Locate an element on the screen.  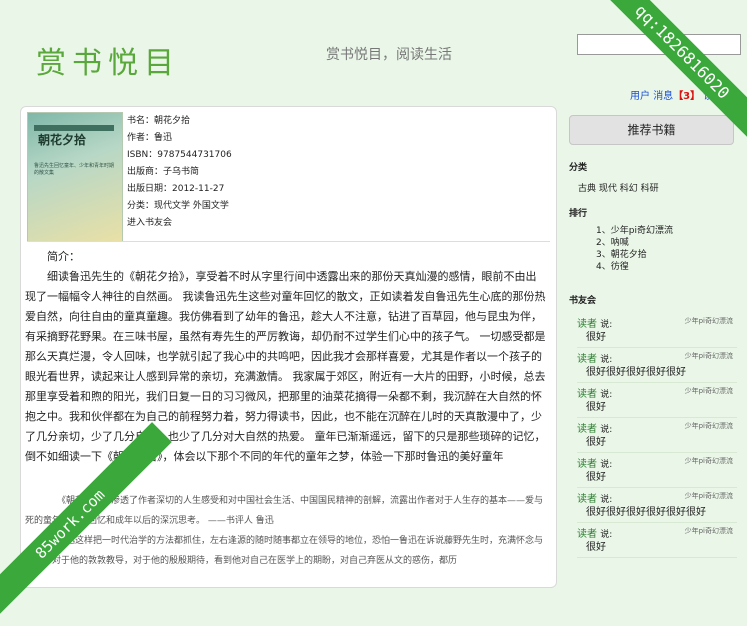
club-post: 读者 说: 少年pi奇幻漂流 很好很好很好很好很好很好 is located at coordinates (657, 505).